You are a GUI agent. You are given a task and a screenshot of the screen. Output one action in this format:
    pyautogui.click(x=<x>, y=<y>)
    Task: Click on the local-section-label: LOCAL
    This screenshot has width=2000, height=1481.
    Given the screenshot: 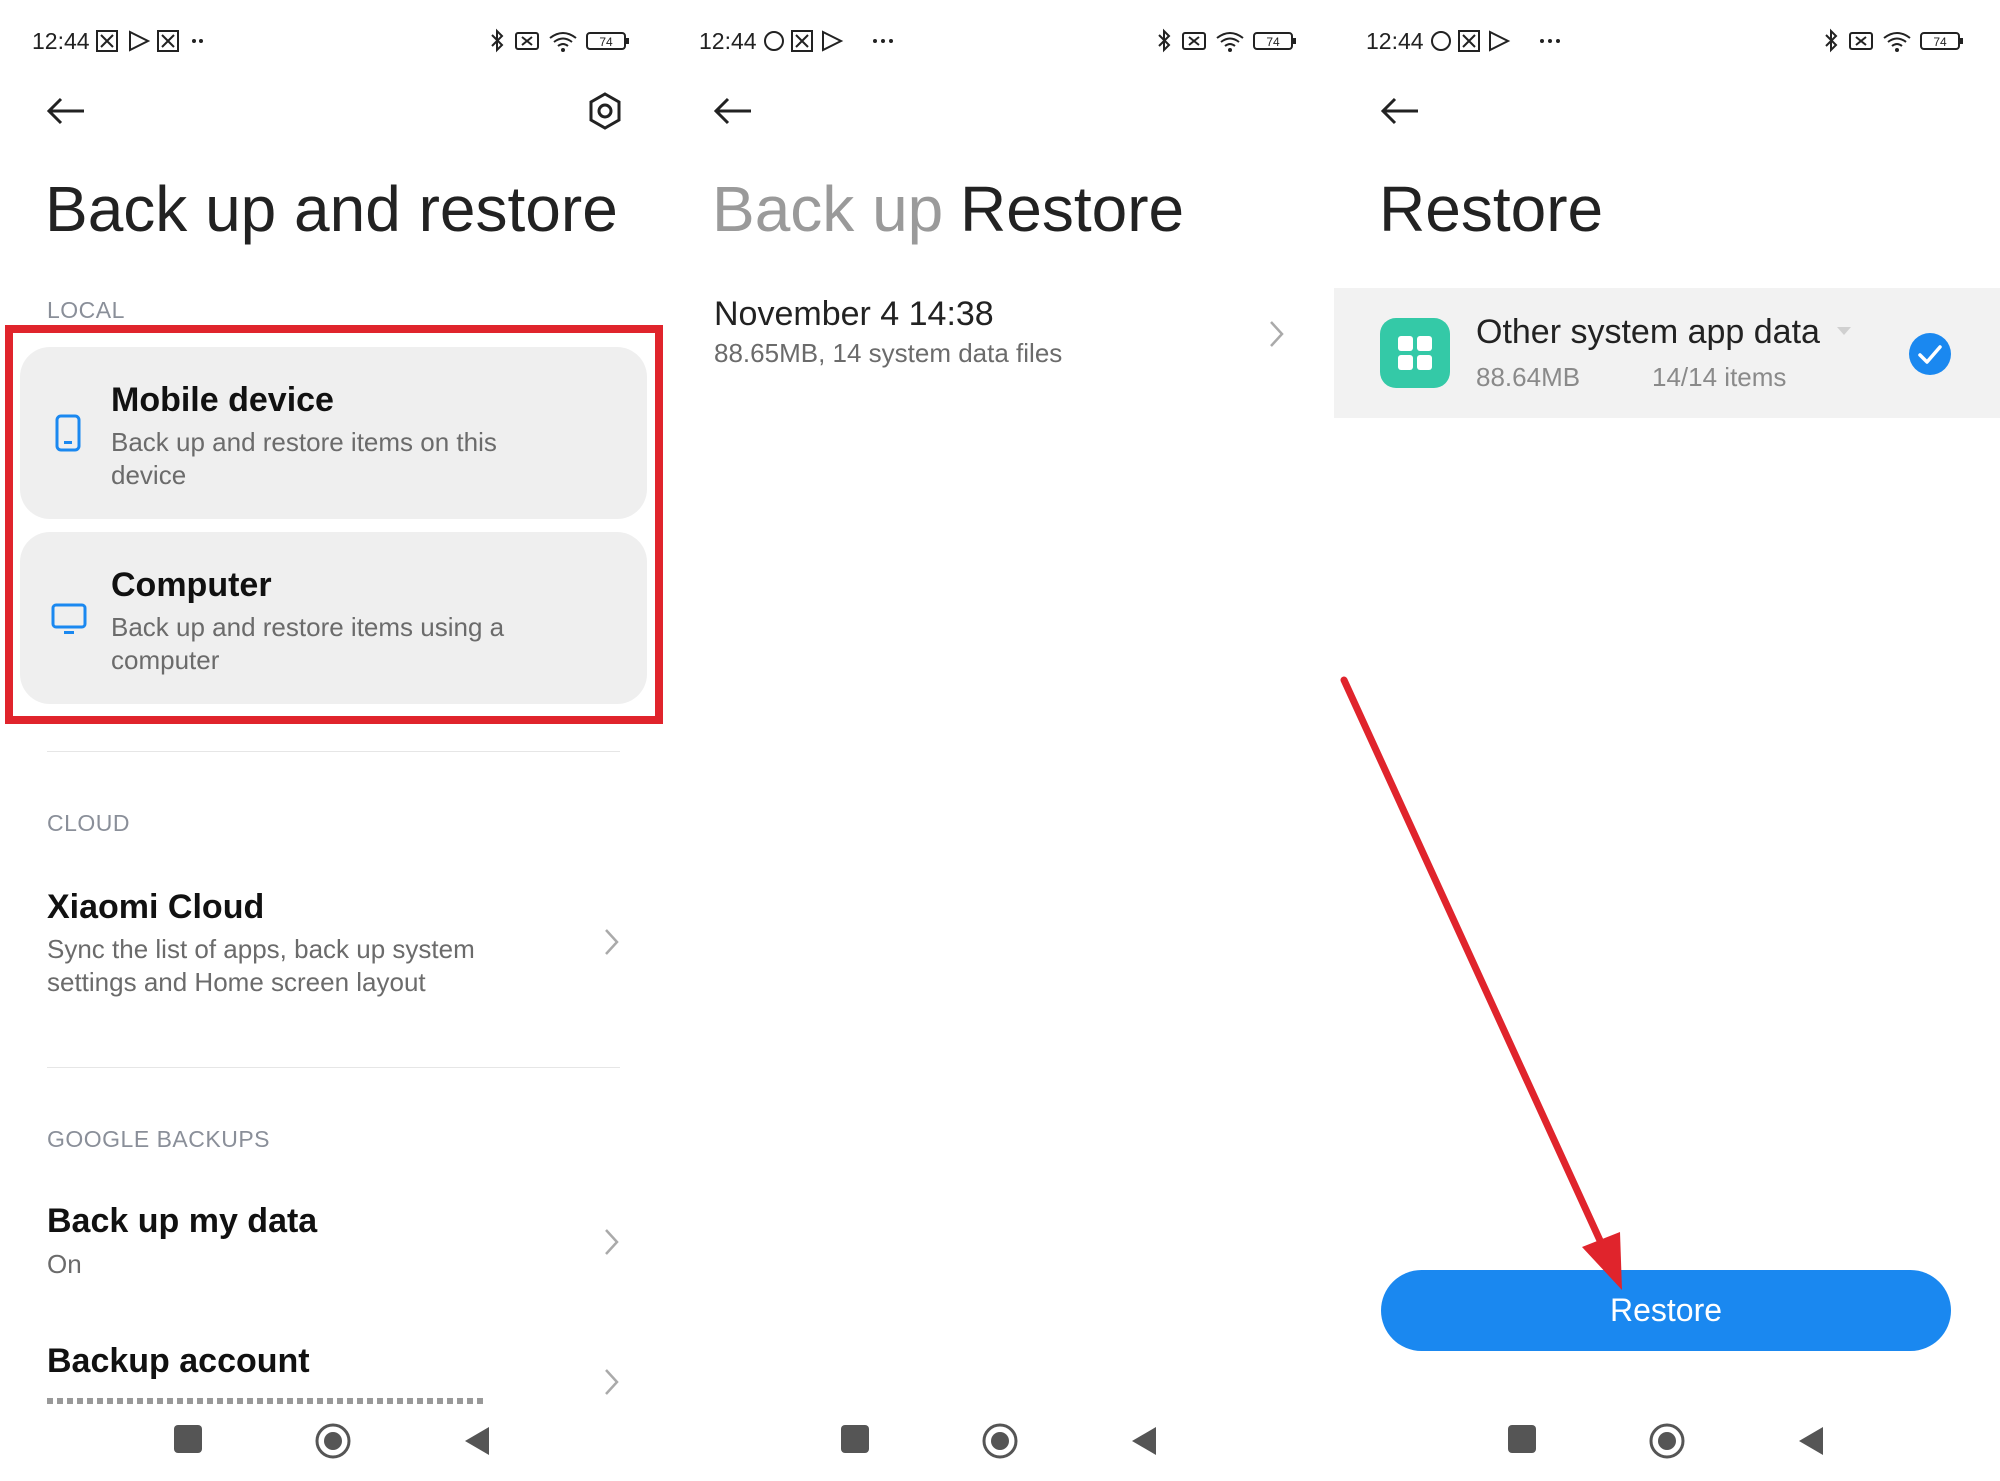 What is the action you would take?
    pyautogui.click(x=86, y=310)
    